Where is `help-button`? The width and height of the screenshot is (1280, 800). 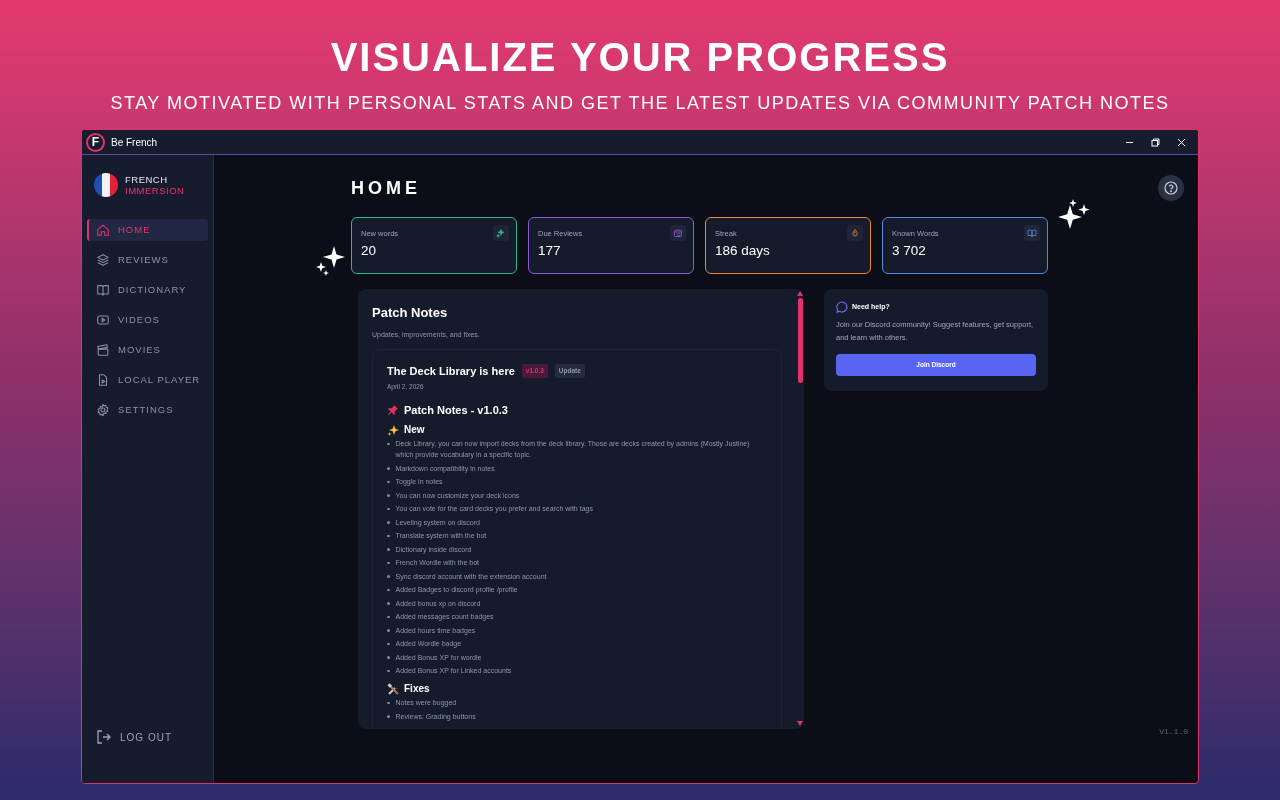
help-button is located at coordinates (1171, 188).